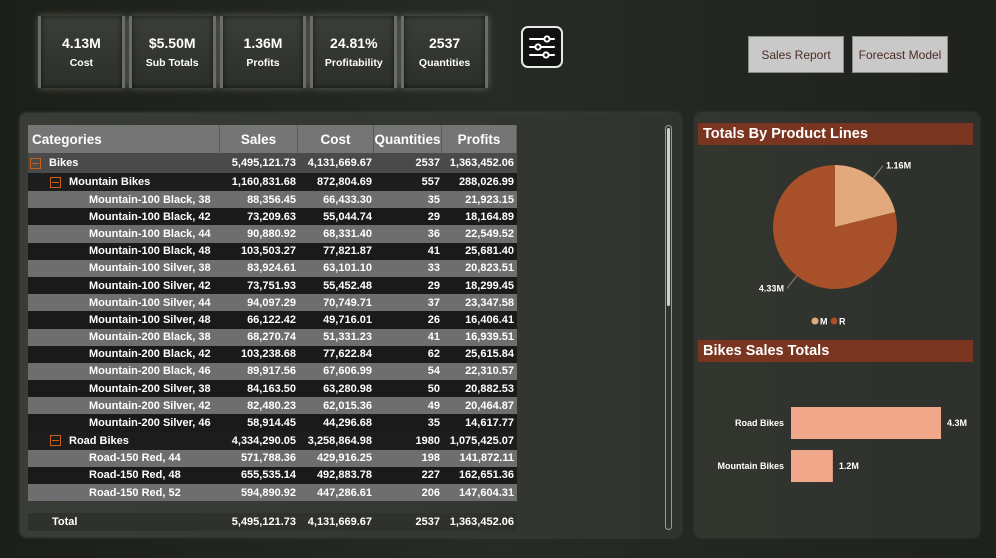 The width and height of the screenshot is (996, 558). I want to click on kpi-value: 24.81%, so click(354, 43).